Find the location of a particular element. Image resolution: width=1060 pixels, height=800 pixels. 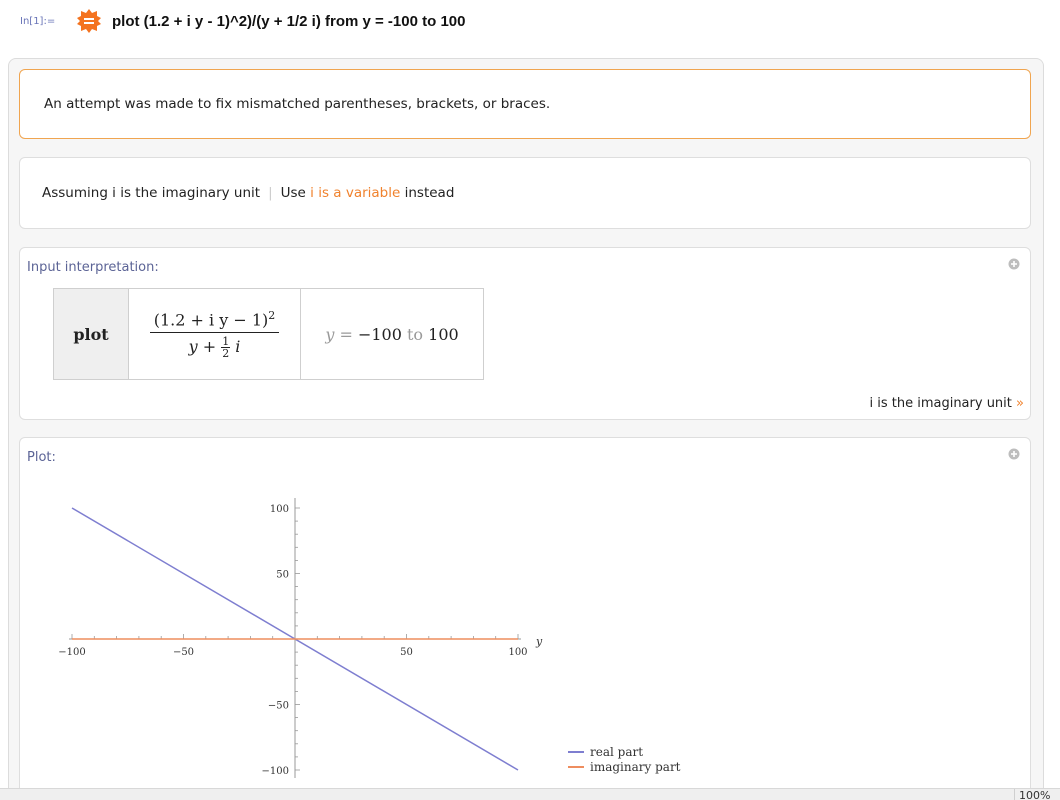

use-label: Use is located at coordinates (293, 193).